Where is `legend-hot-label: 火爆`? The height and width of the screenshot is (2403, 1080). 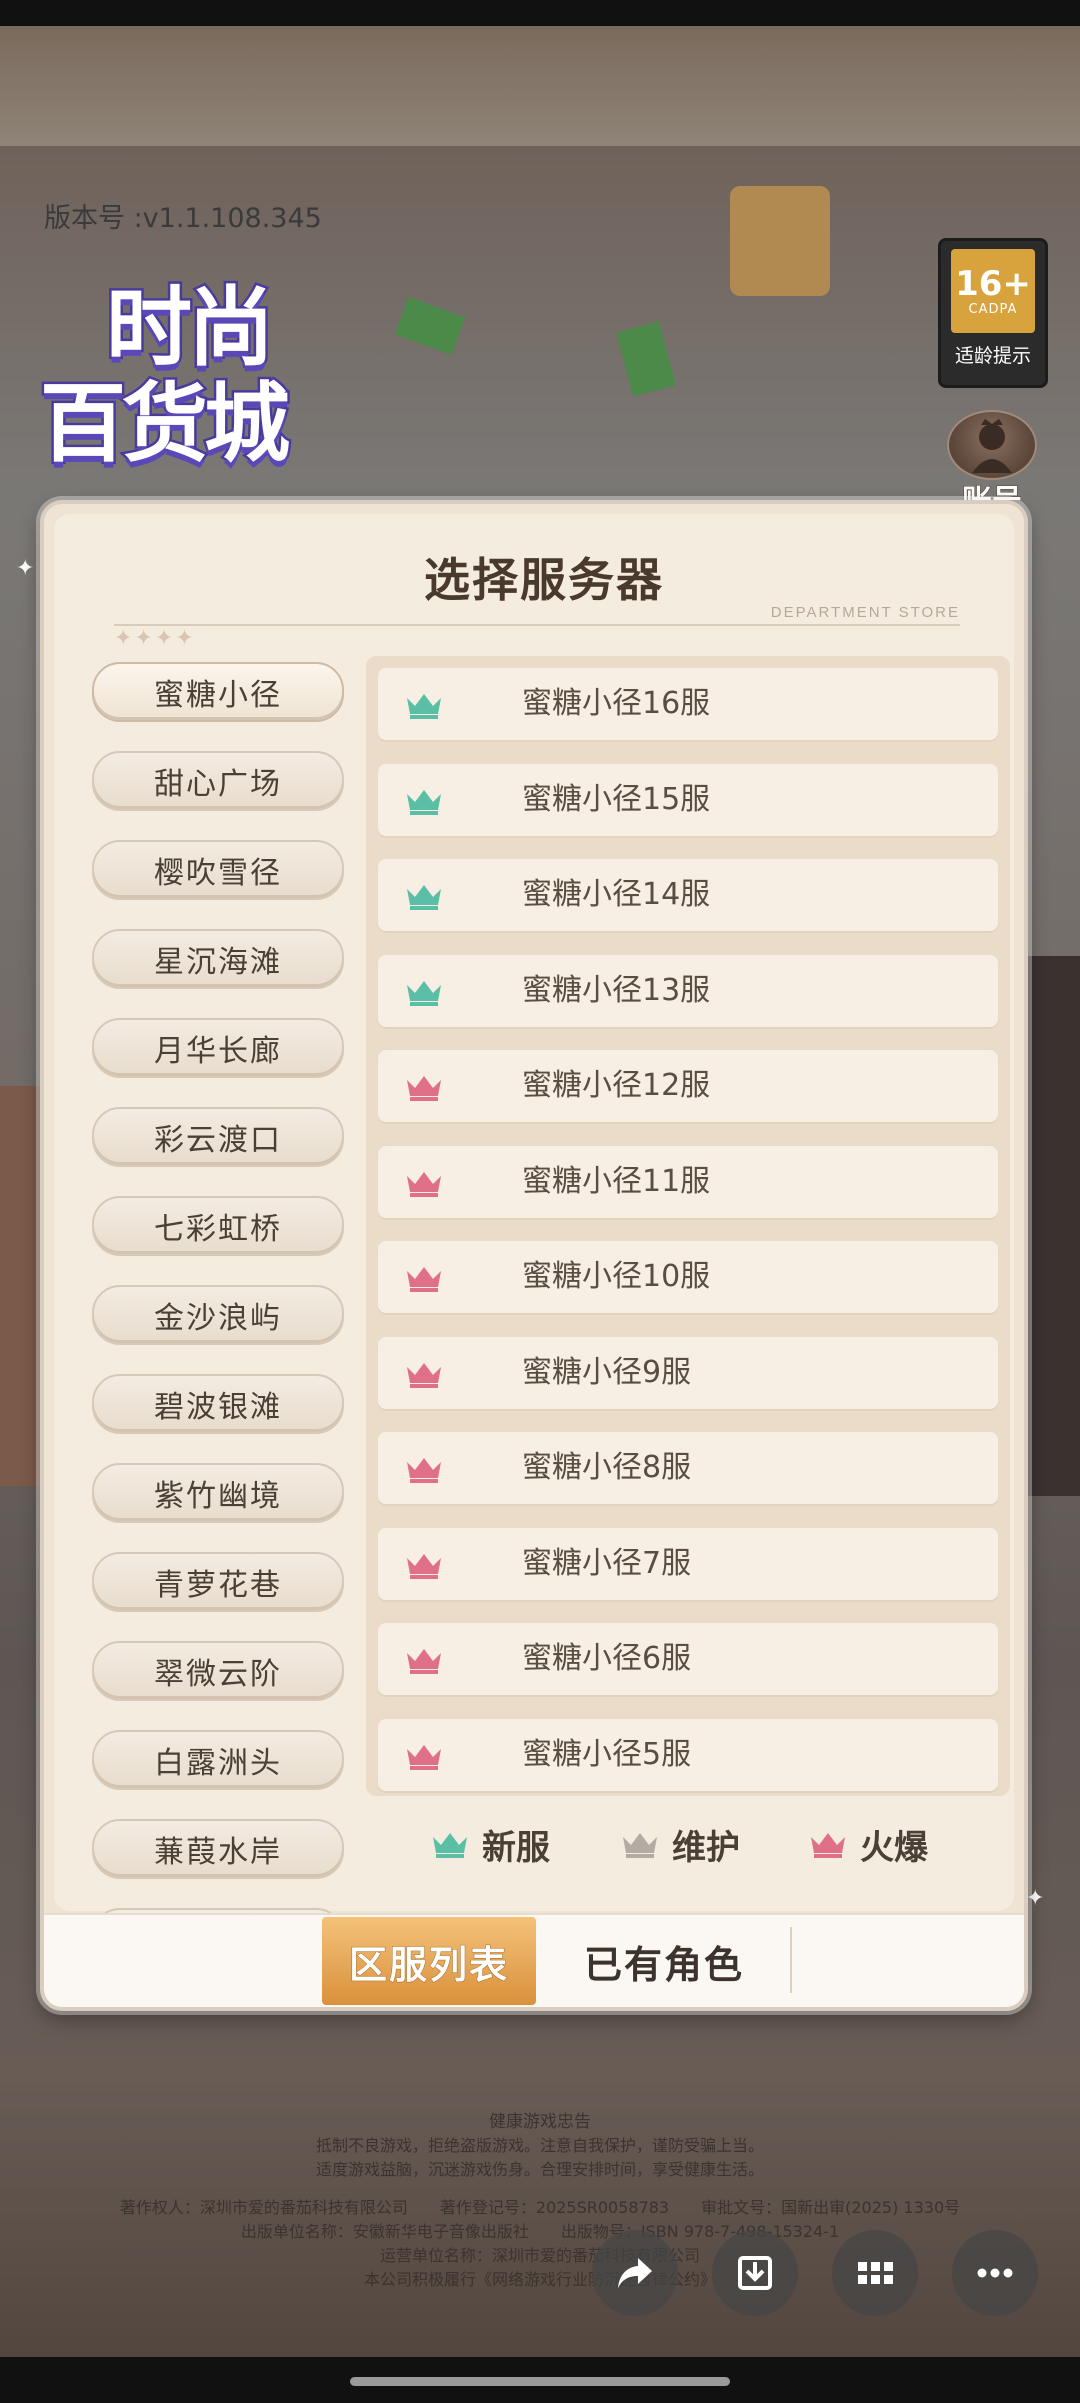
legend-hot-label: 火爆 is located at coordinates (894, 1847).